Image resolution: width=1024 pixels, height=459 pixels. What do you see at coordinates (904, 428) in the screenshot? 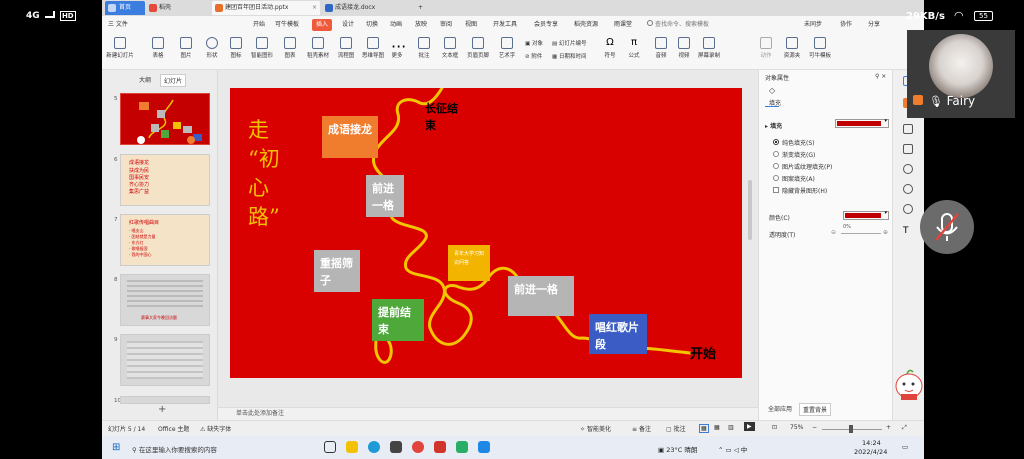
I see `fit-window-icon: ⤢` at bounding box center [904, 428].